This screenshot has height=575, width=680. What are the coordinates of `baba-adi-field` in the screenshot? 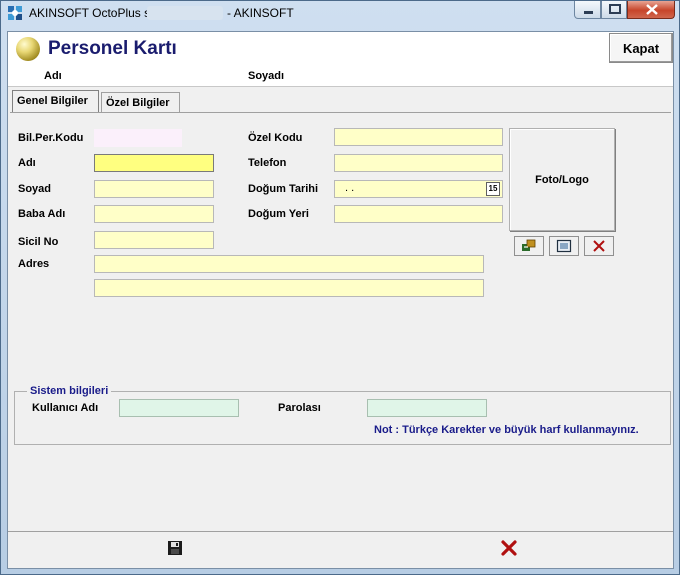 It's located at (154, 214).